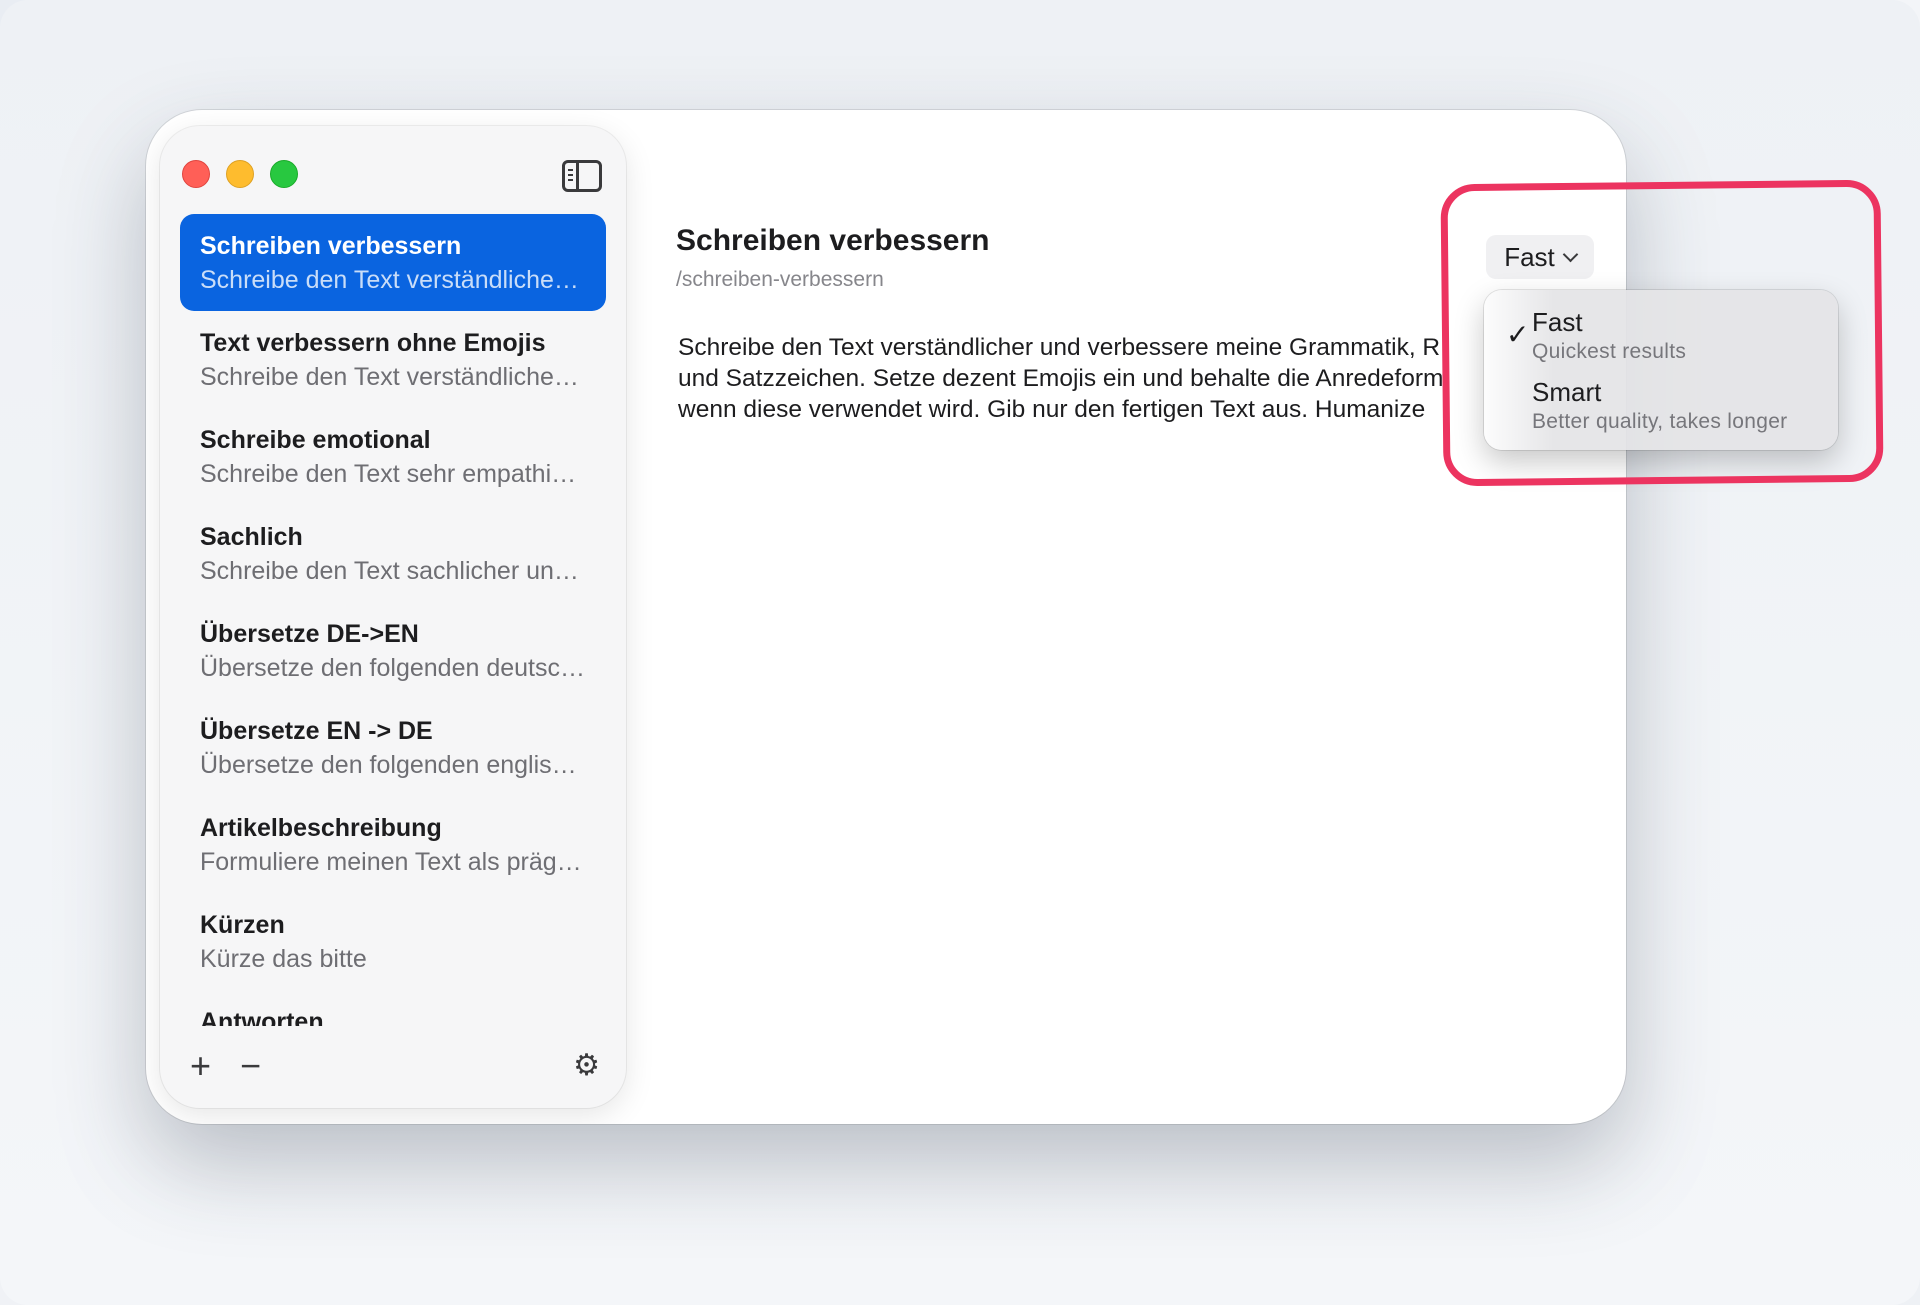 Image resolution: width=1920 pixels, height=1305 pixels. What do you see at coordinates (262, 1017) in the screenshot?
I see `list-item-title: Antworten` at bounding box center [262, 1017].